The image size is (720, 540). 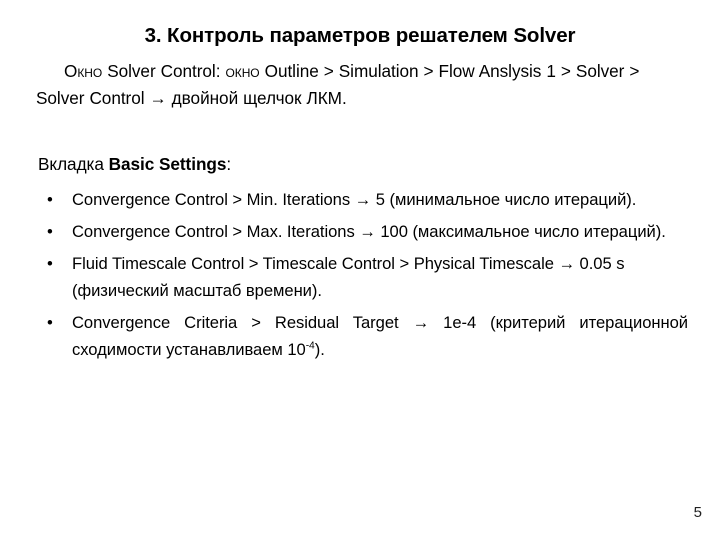 What do you see at coordinates (360, 35) in the screenshot?
I see `slide-title: 3. Контроль параметров решателем Solver` at bounding box center [360, 35].